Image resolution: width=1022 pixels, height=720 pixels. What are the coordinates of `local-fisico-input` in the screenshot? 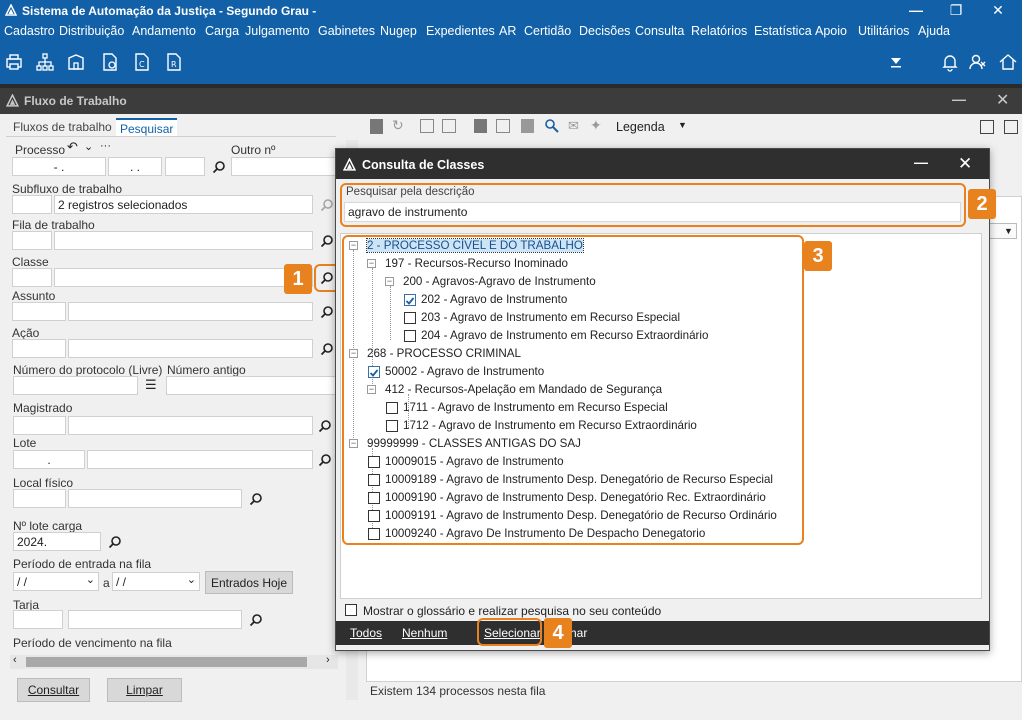 It's located at (155, 498).